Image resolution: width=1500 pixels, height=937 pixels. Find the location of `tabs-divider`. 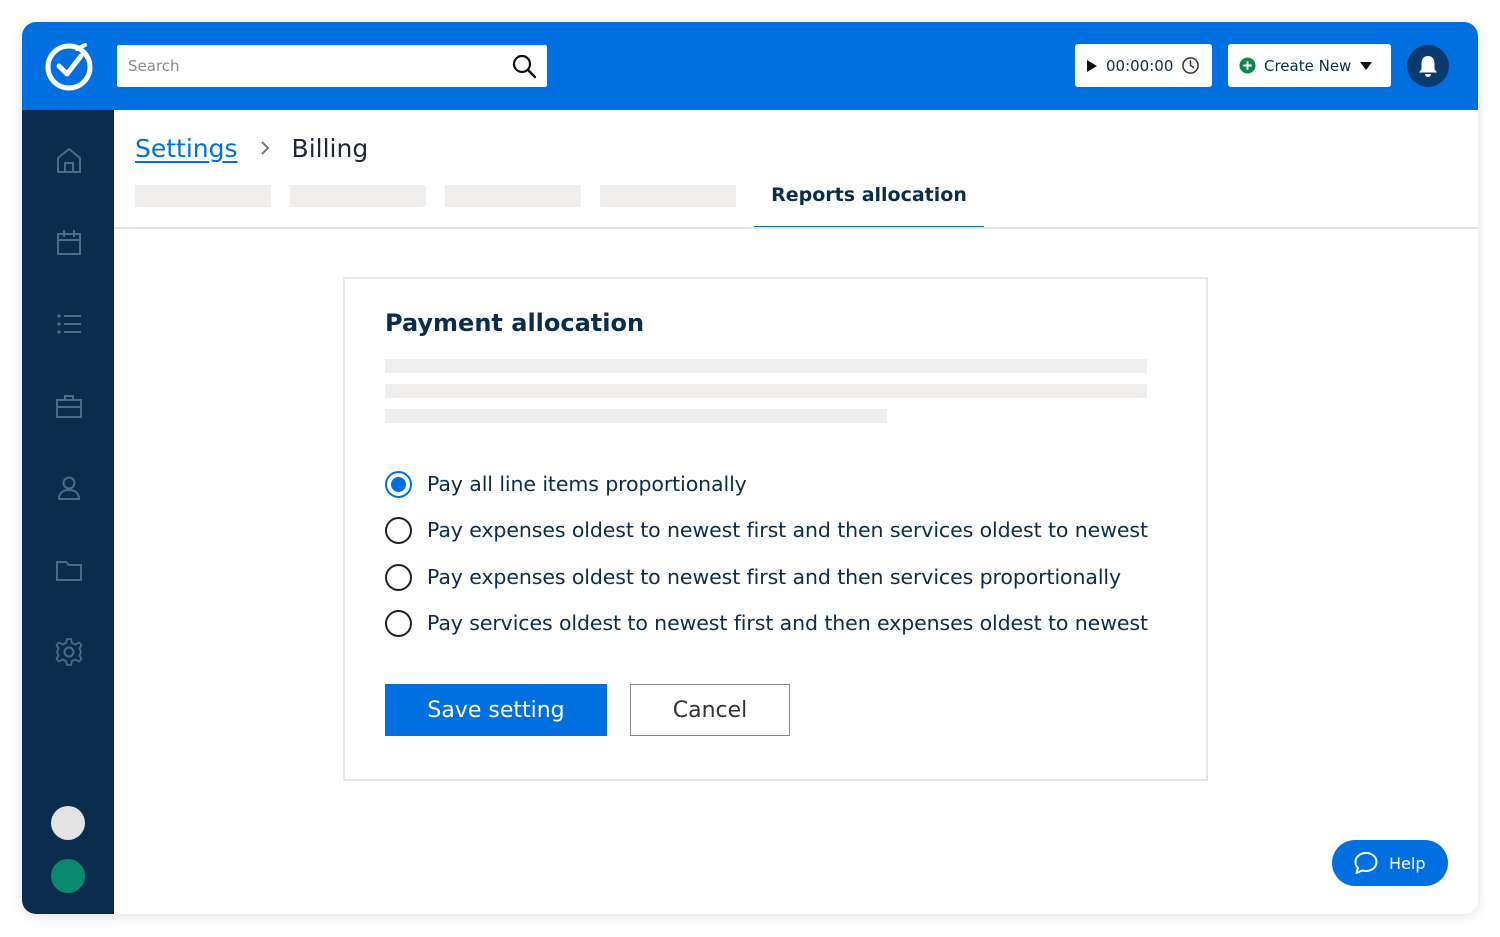

tabs-divider is located at coordinates (796, 228).